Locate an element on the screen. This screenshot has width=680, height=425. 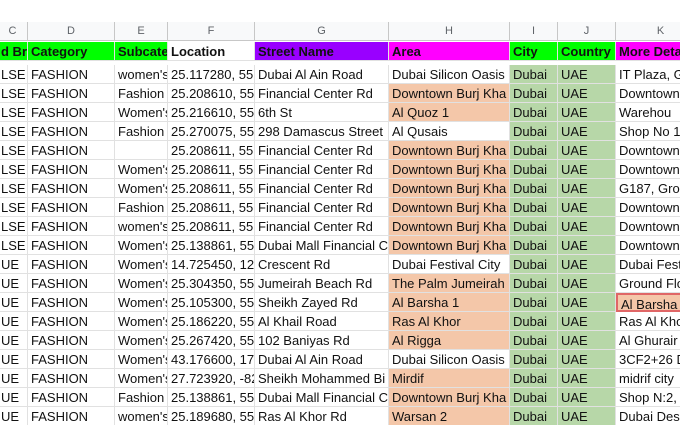
column-letter-3: F is located at coordinates (211, 31).